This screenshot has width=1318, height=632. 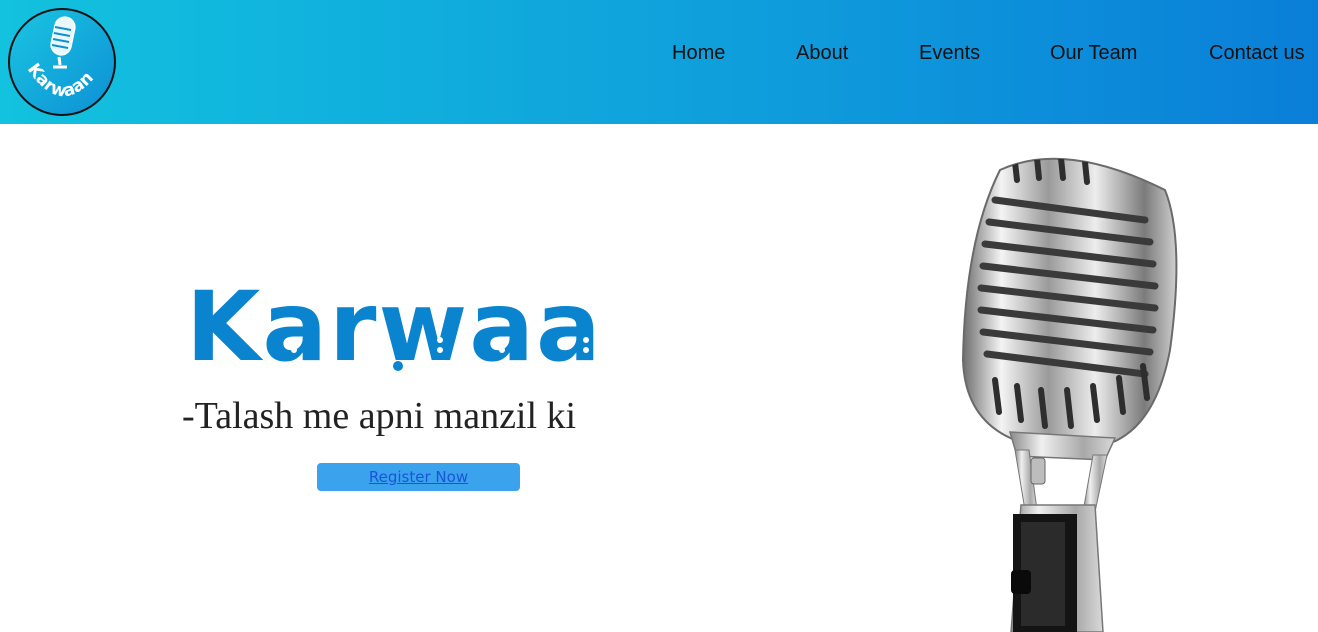 What do you see at coordinates (1069, 394) in the screenshot?
I see `microphone-image` at bounding box center [1069, 394].